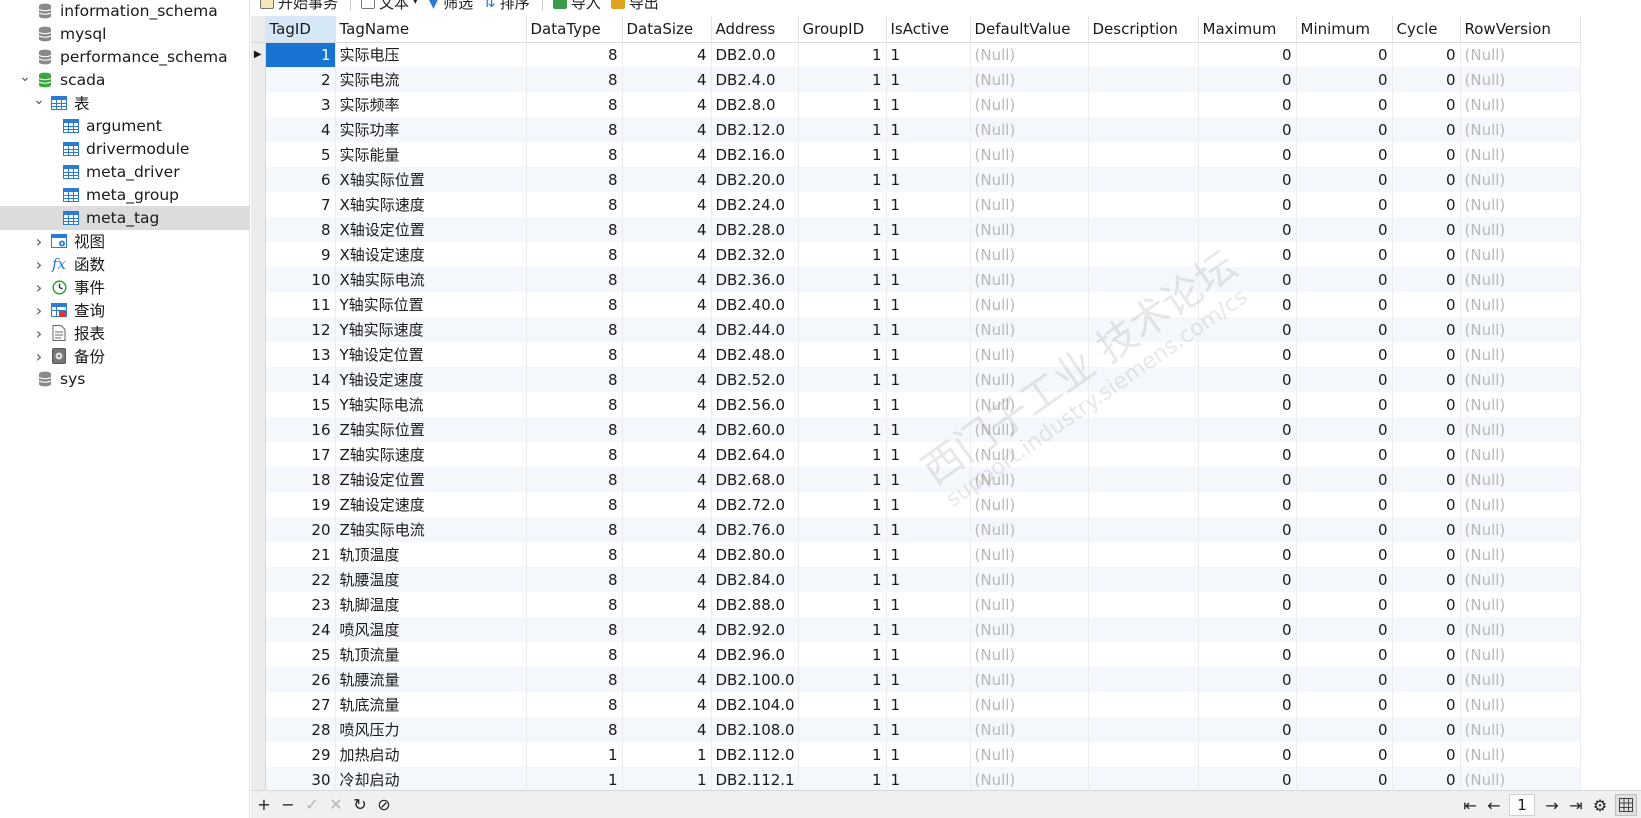 The width and height of the screenshot is (1641, 818). What do you see at coordinates (300, 778) in the screenshot?
I see `cell-tagid: 30` at bounding box center [300, 778].